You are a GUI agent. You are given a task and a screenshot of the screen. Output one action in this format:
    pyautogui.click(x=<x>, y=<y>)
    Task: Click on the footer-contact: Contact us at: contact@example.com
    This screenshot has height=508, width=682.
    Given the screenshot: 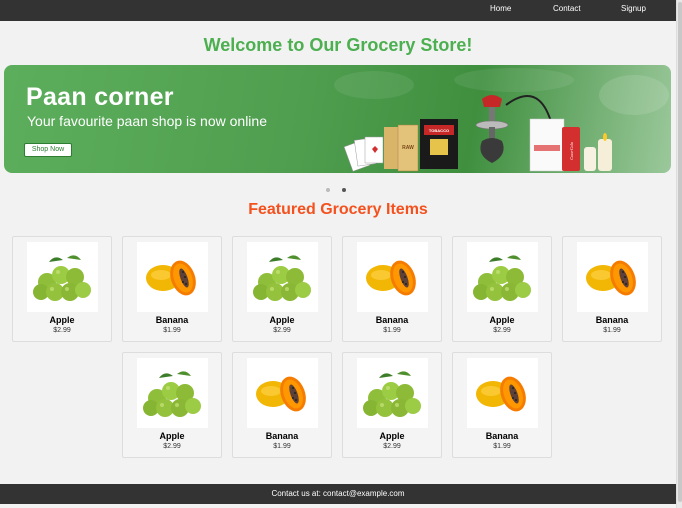 What is the action you would take?
    pyautogui.click(x=338, y=494)
    